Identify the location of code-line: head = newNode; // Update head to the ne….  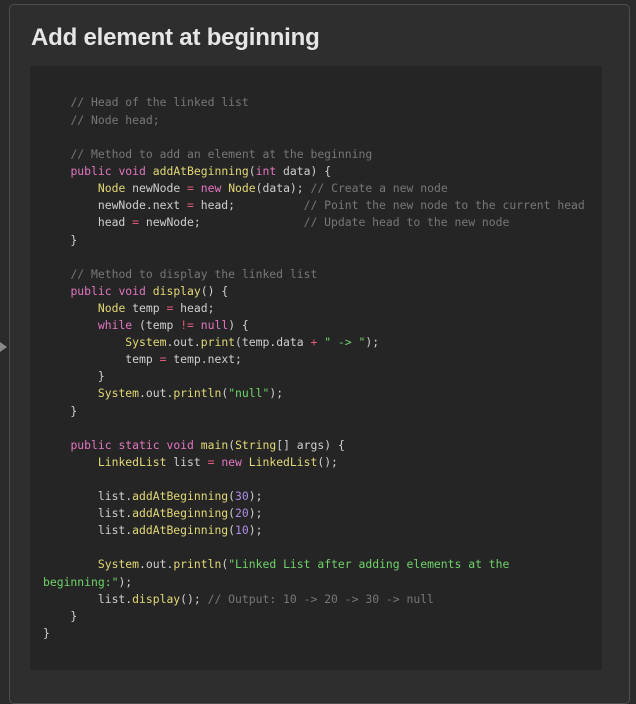
(276, 222).